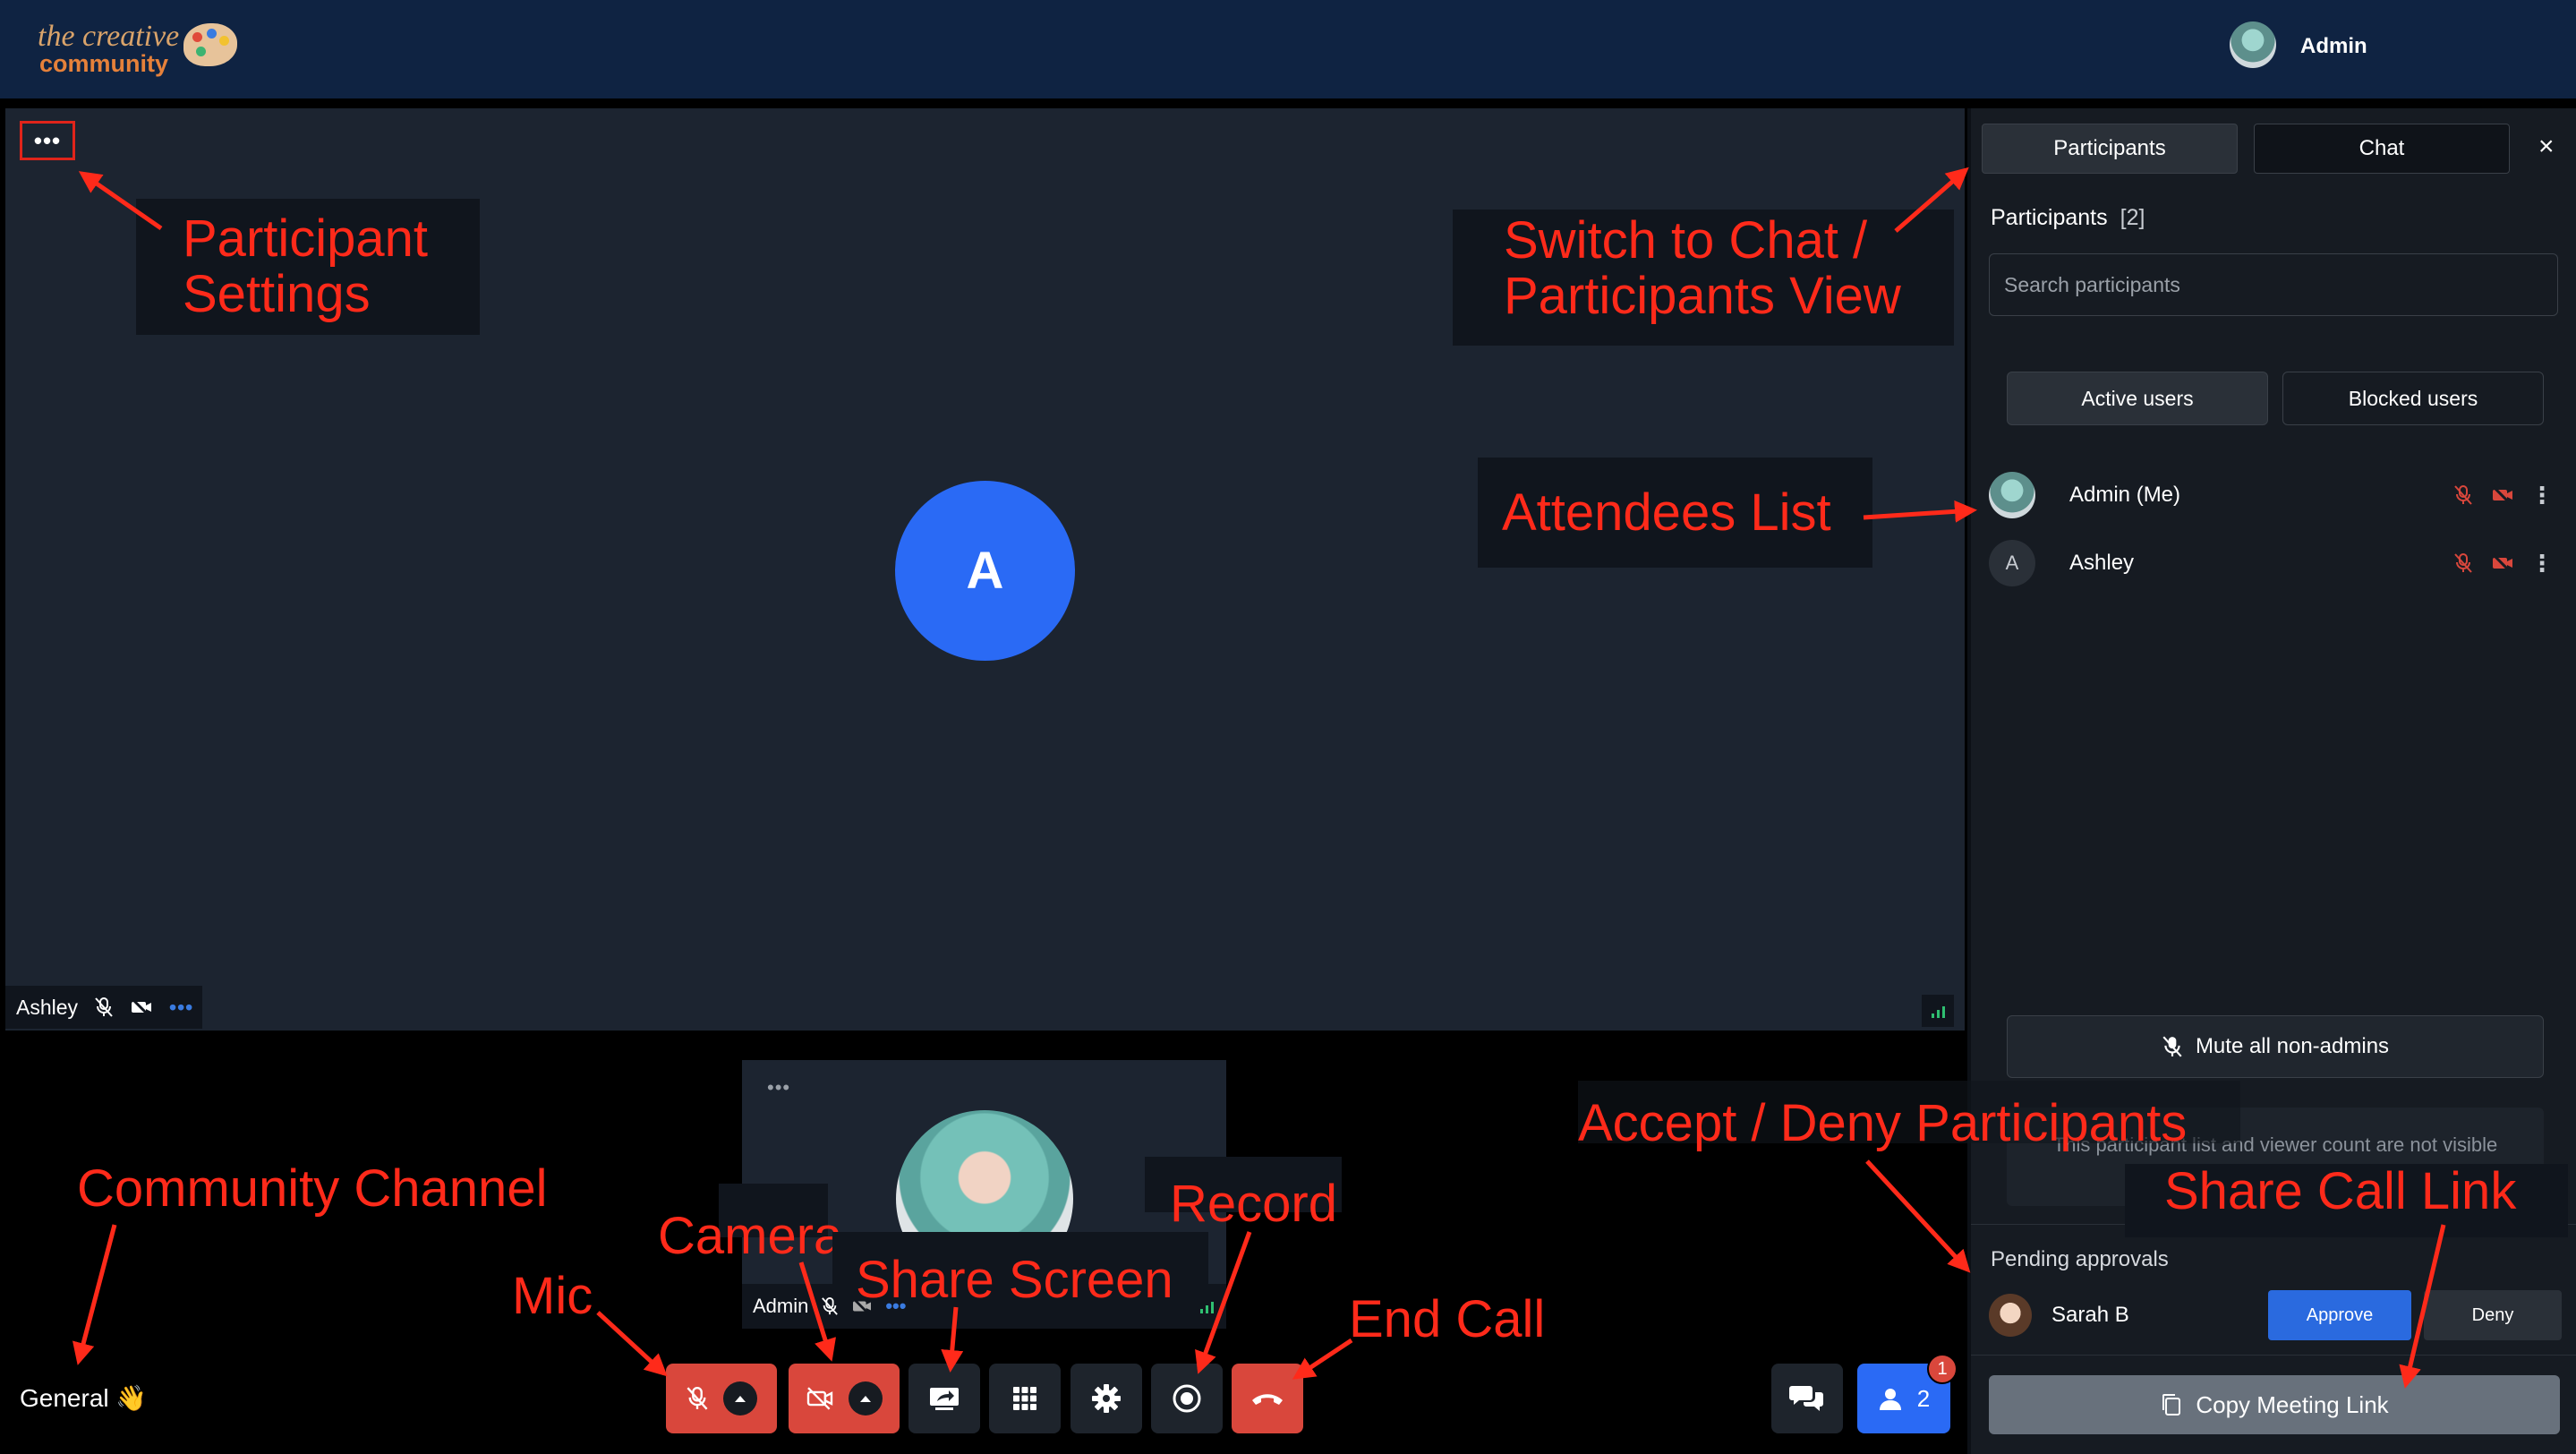 This screenshot has width=2576, height=1454. Describe the element at coordinates (306, 239) in the screenshot. I see `annotation-line: Participant` at that location.